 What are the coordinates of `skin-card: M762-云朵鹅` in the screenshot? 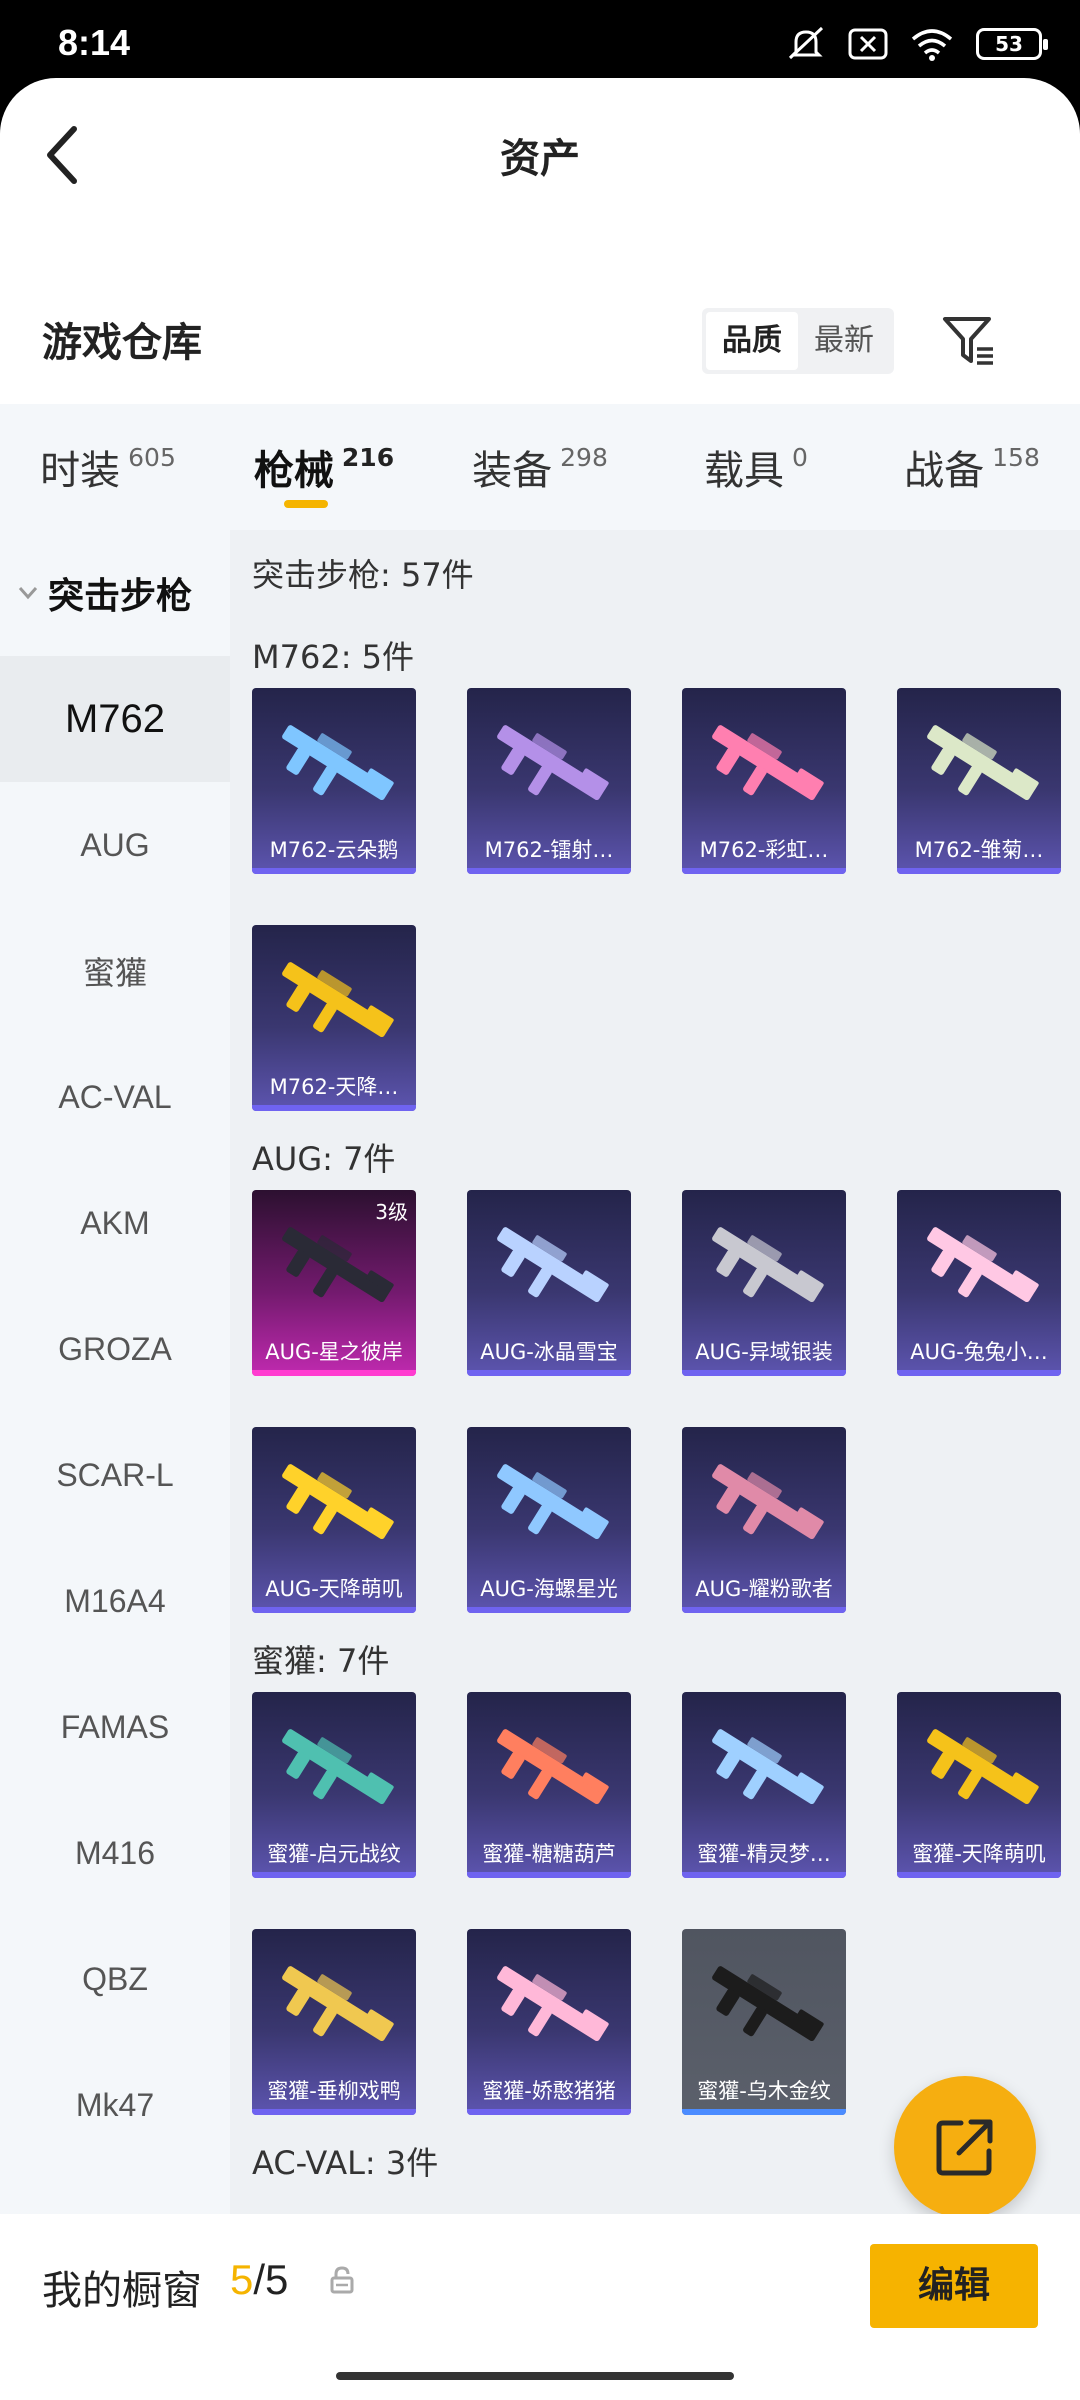 It's located at (334, 781).